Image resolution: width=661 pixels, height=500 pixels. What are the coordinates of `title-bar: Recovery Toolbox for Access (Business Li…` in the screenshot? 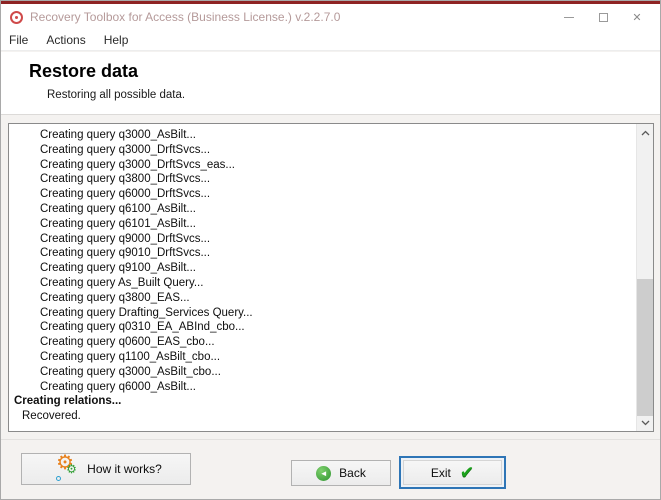 It's located at (330, 17).